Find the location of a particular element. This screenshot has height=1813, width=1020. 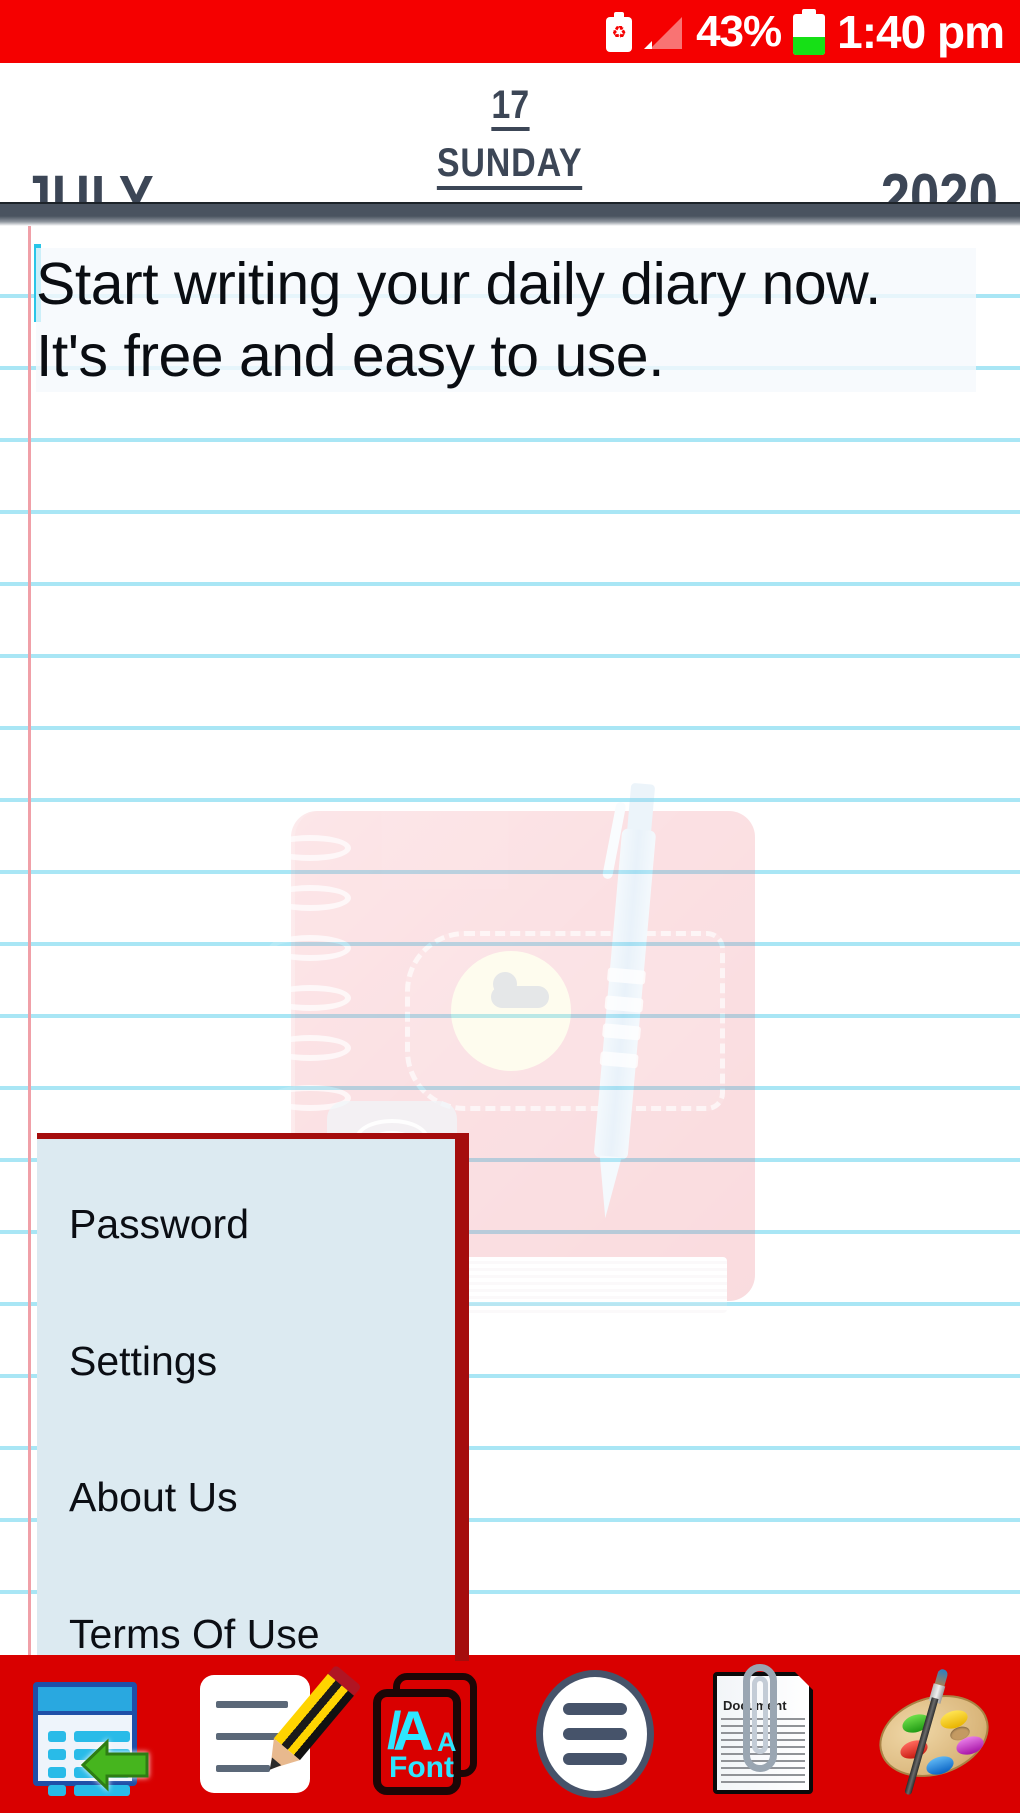

battery-percent-label: 43% is located at coordinates (739, 31).